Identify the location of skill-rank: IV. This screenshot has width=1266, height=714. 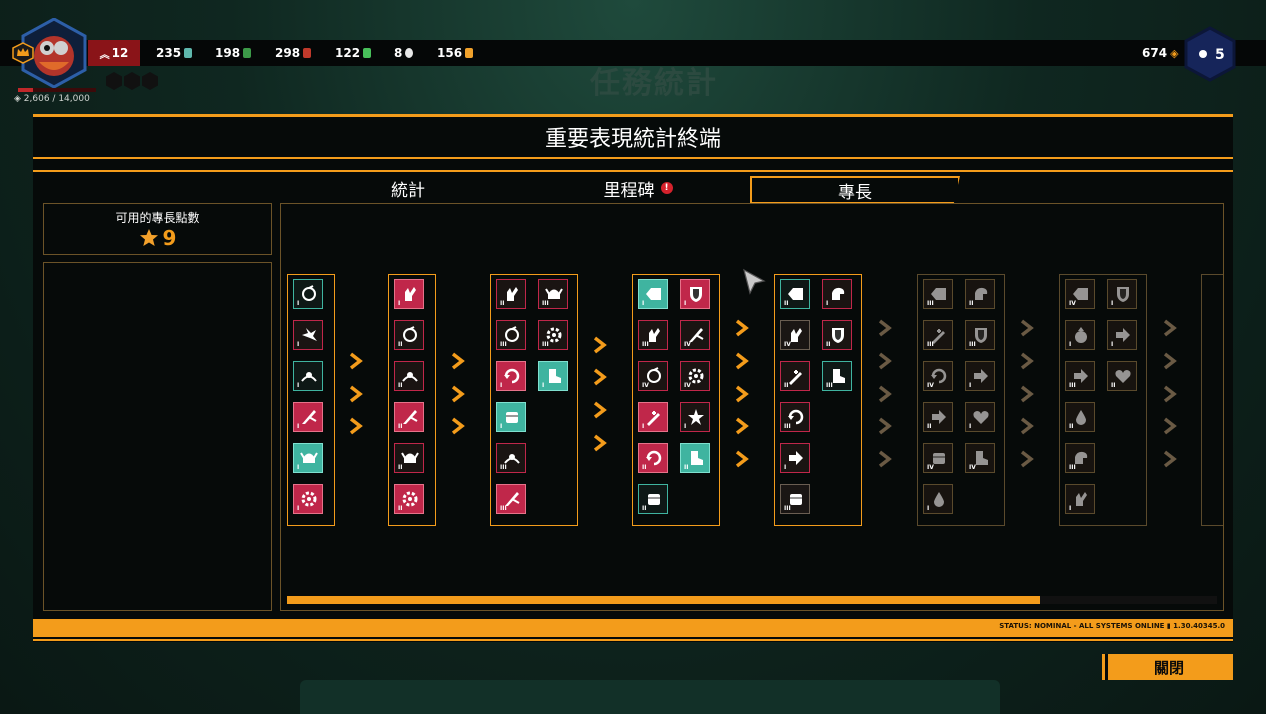
(930, 467).